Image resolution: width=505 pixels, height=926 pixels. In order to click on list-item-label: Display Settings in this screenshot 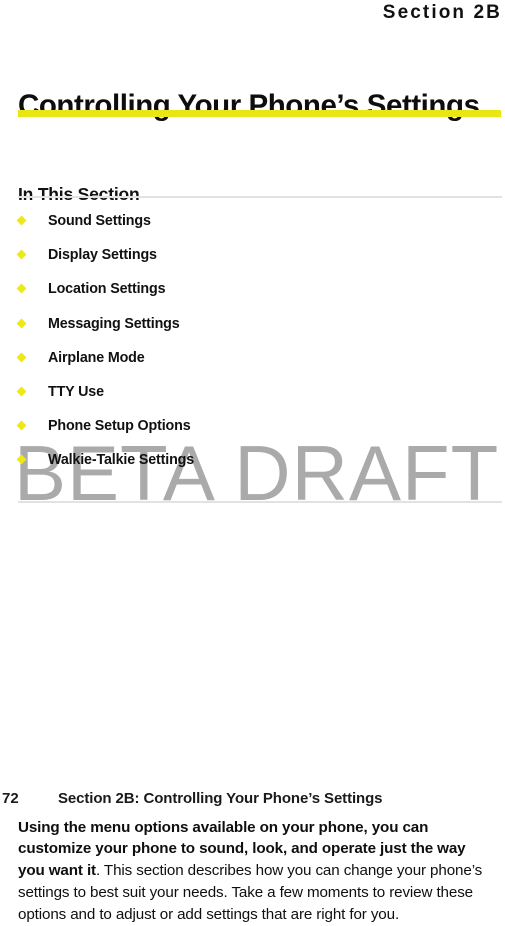, I will do `click(102, 255)`.